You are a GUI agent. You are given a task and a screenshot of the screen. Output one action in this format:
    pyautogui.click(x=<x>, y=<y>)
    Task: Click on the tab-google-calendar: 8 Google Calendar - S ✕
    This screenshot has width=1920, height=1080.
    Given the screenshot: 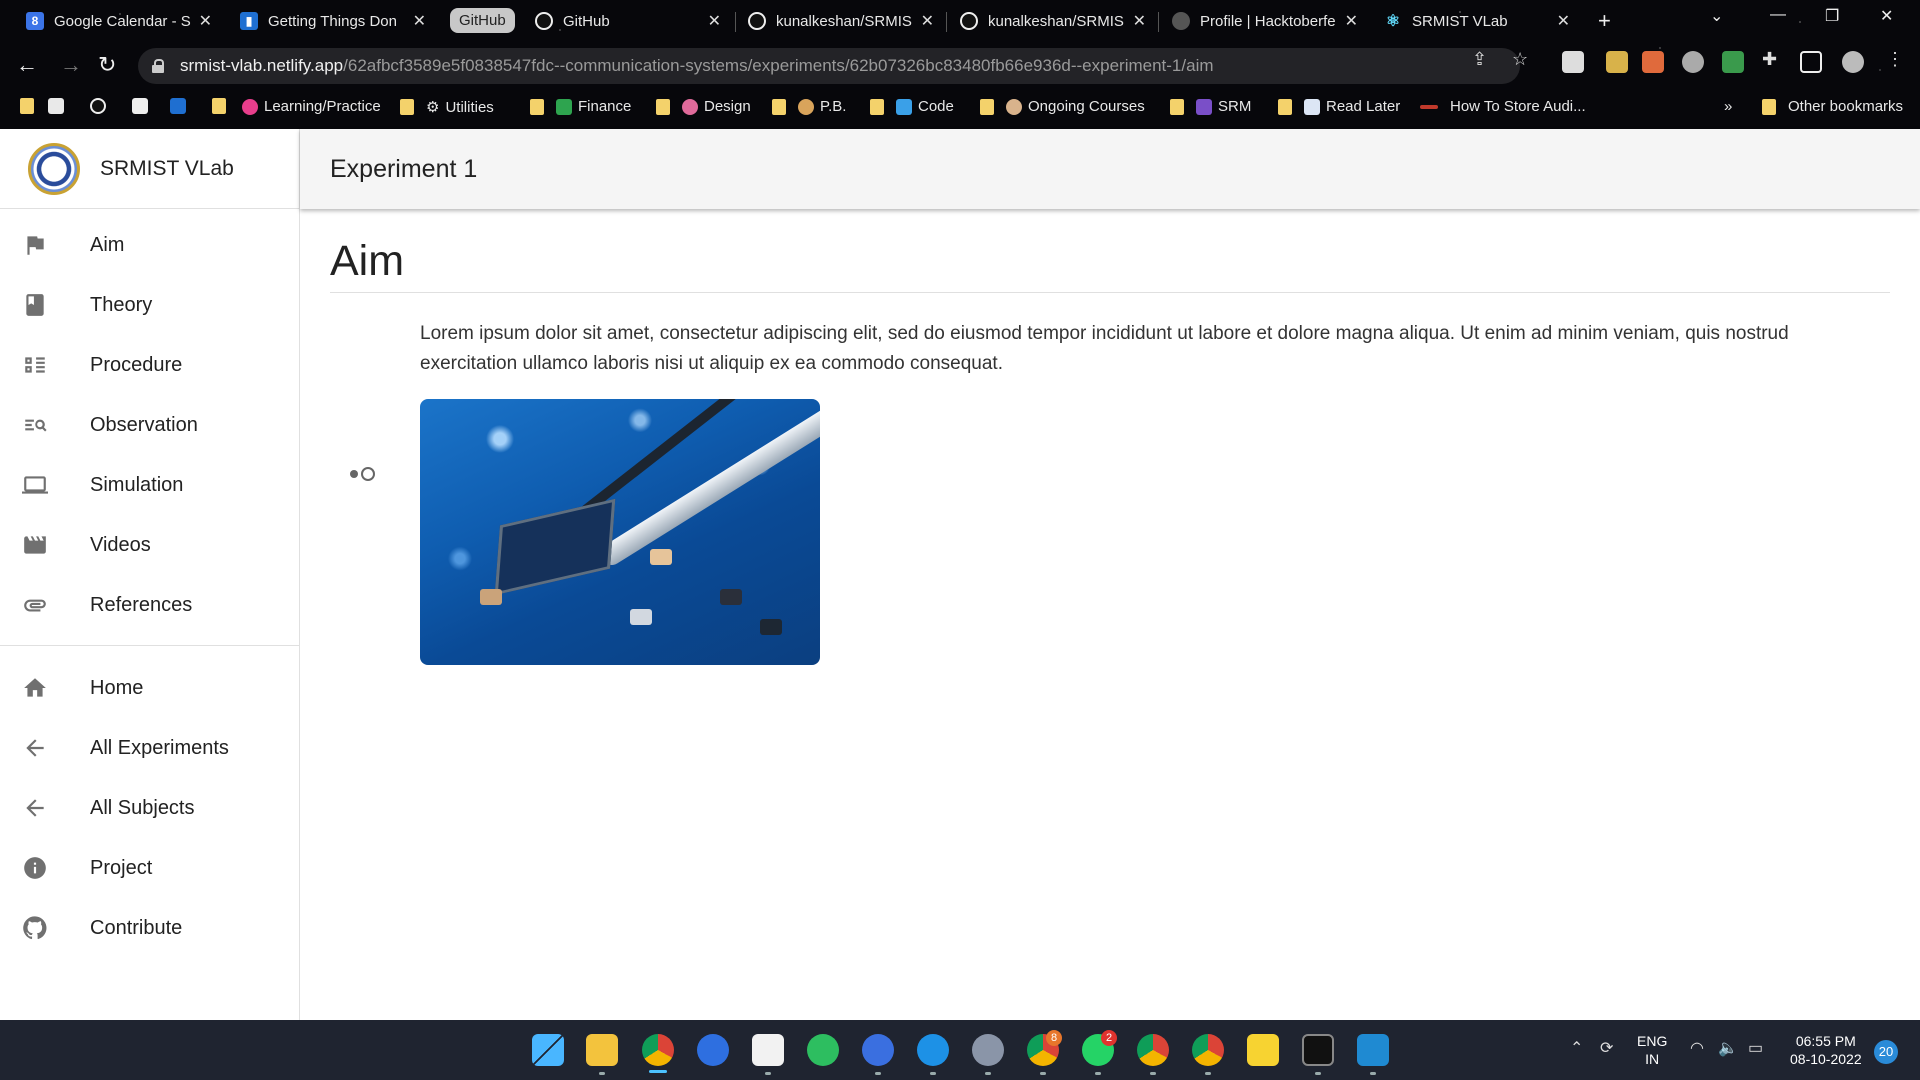 What is the action you would take?
    pyautogui.click(x=121, y=21)
    